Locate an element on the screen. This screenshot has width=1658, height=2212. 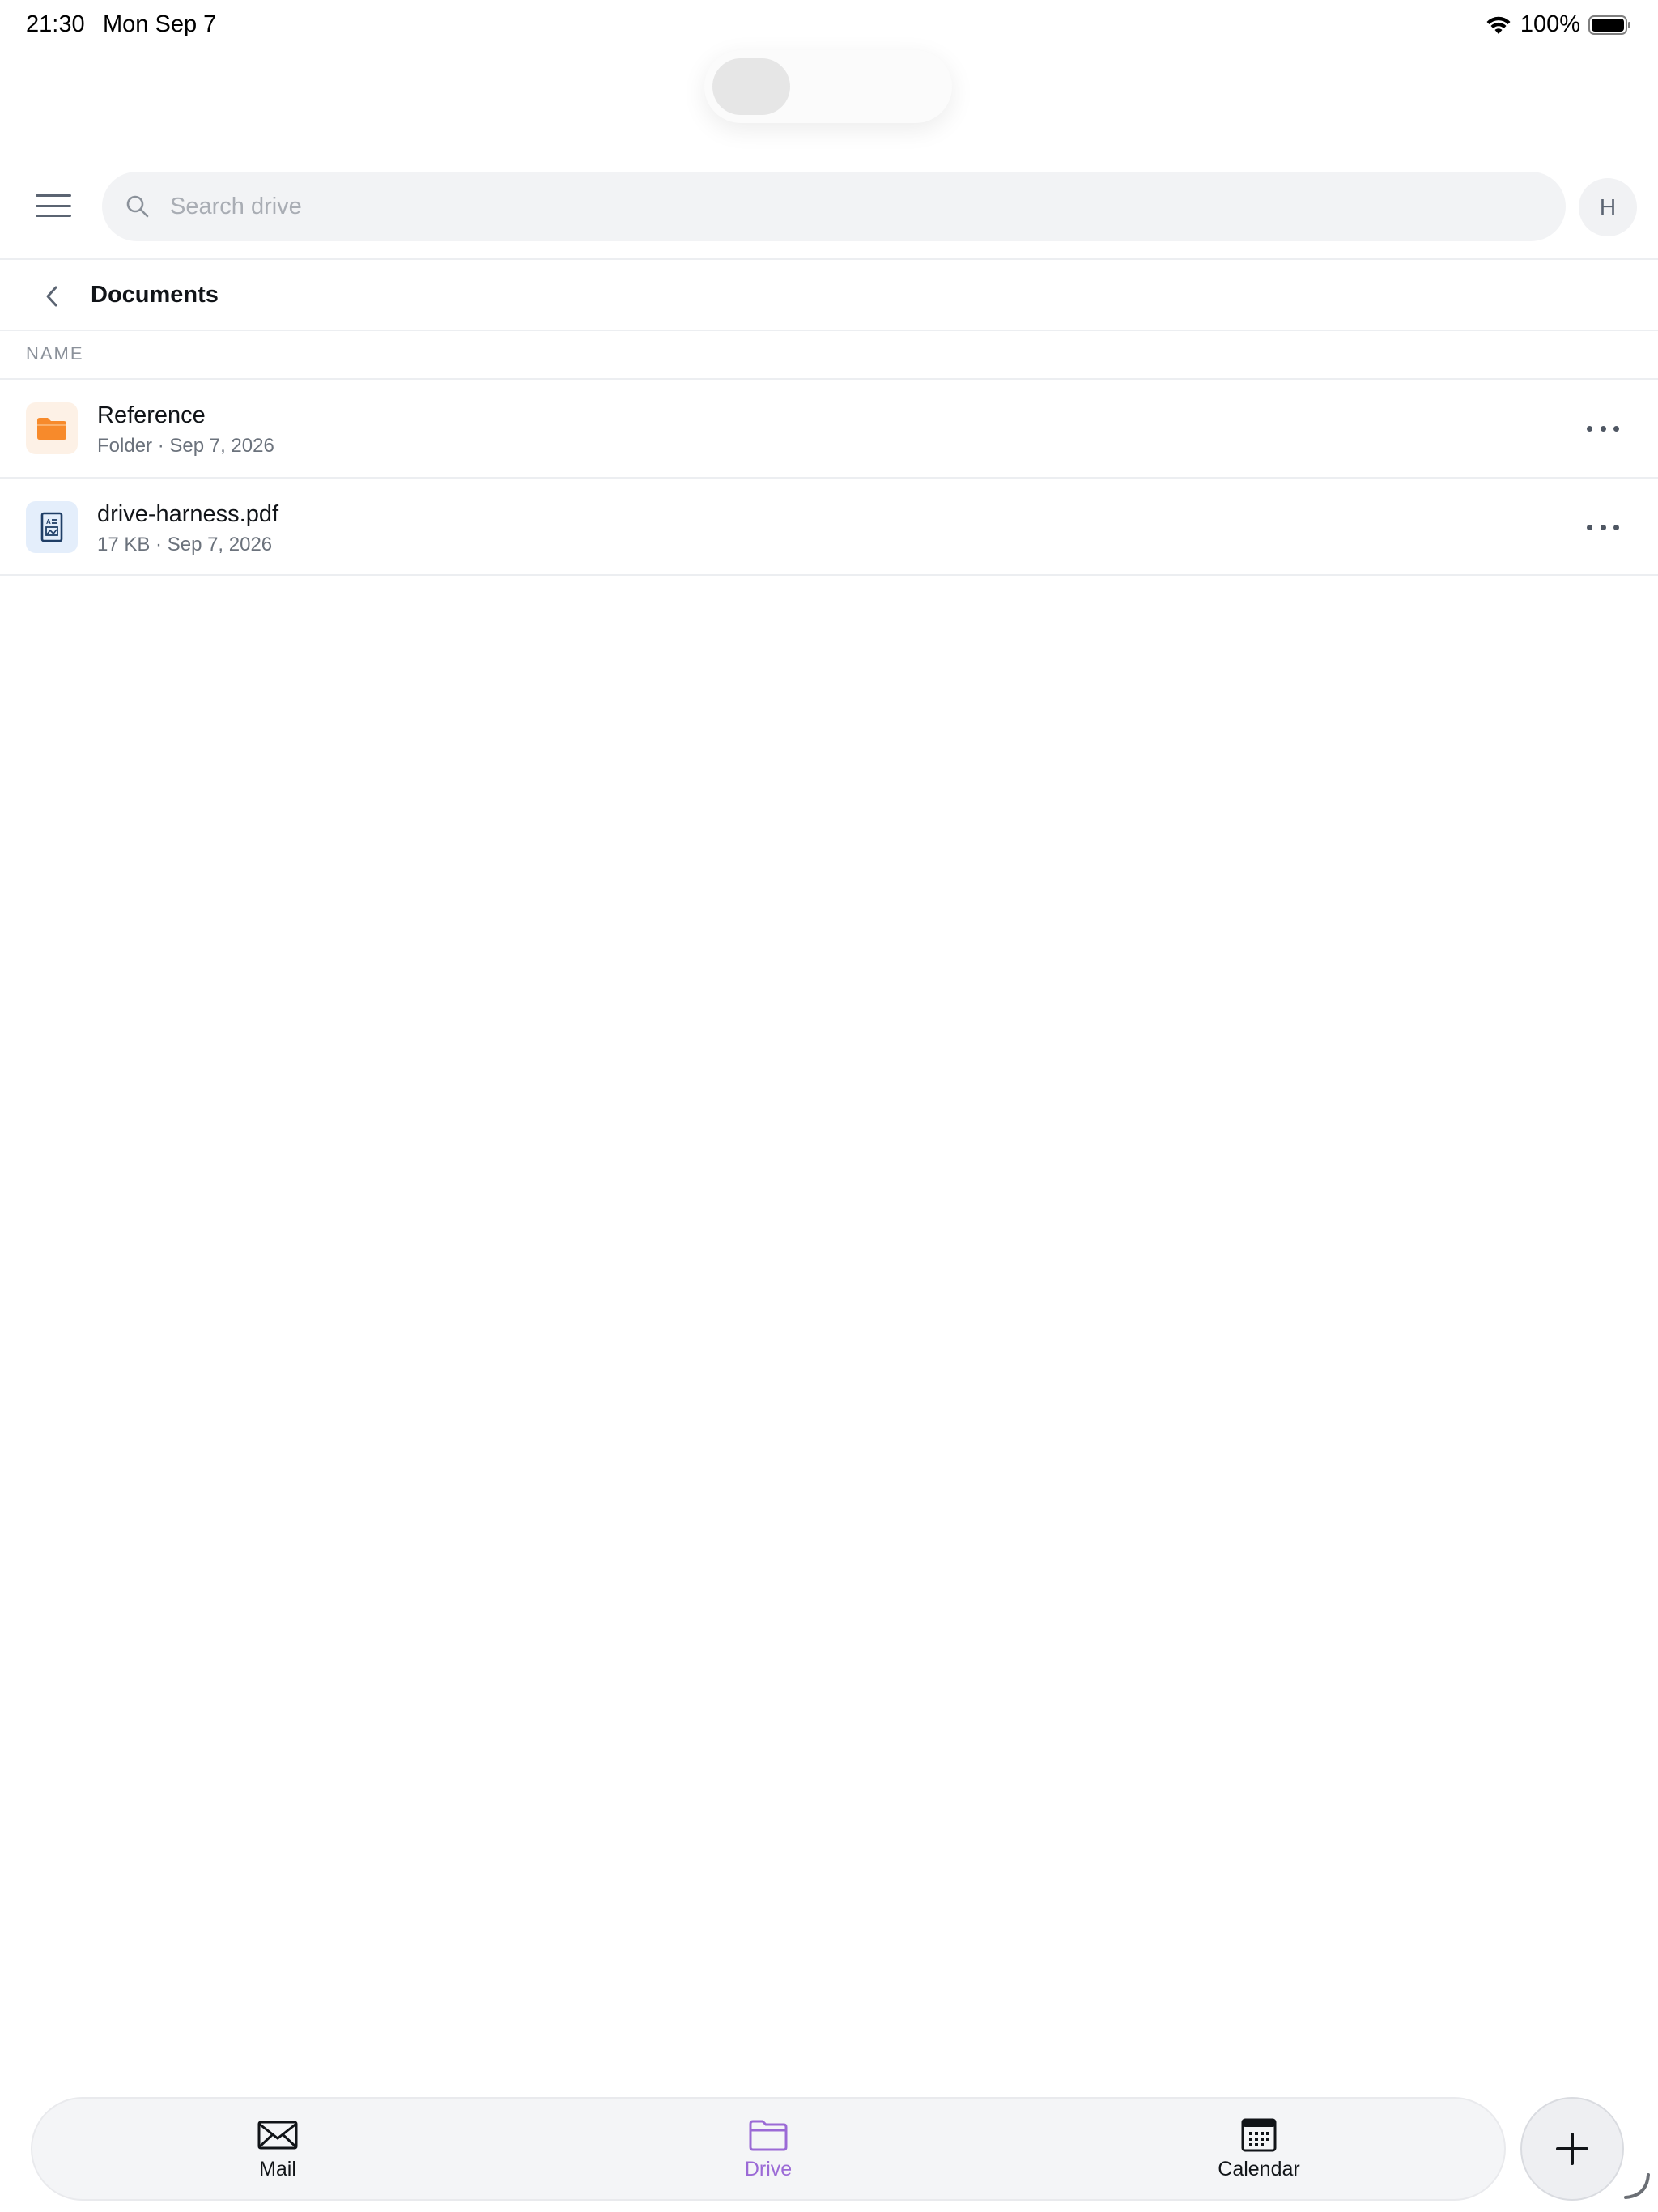
wifi-icon is located at coordinates (1498, 26).